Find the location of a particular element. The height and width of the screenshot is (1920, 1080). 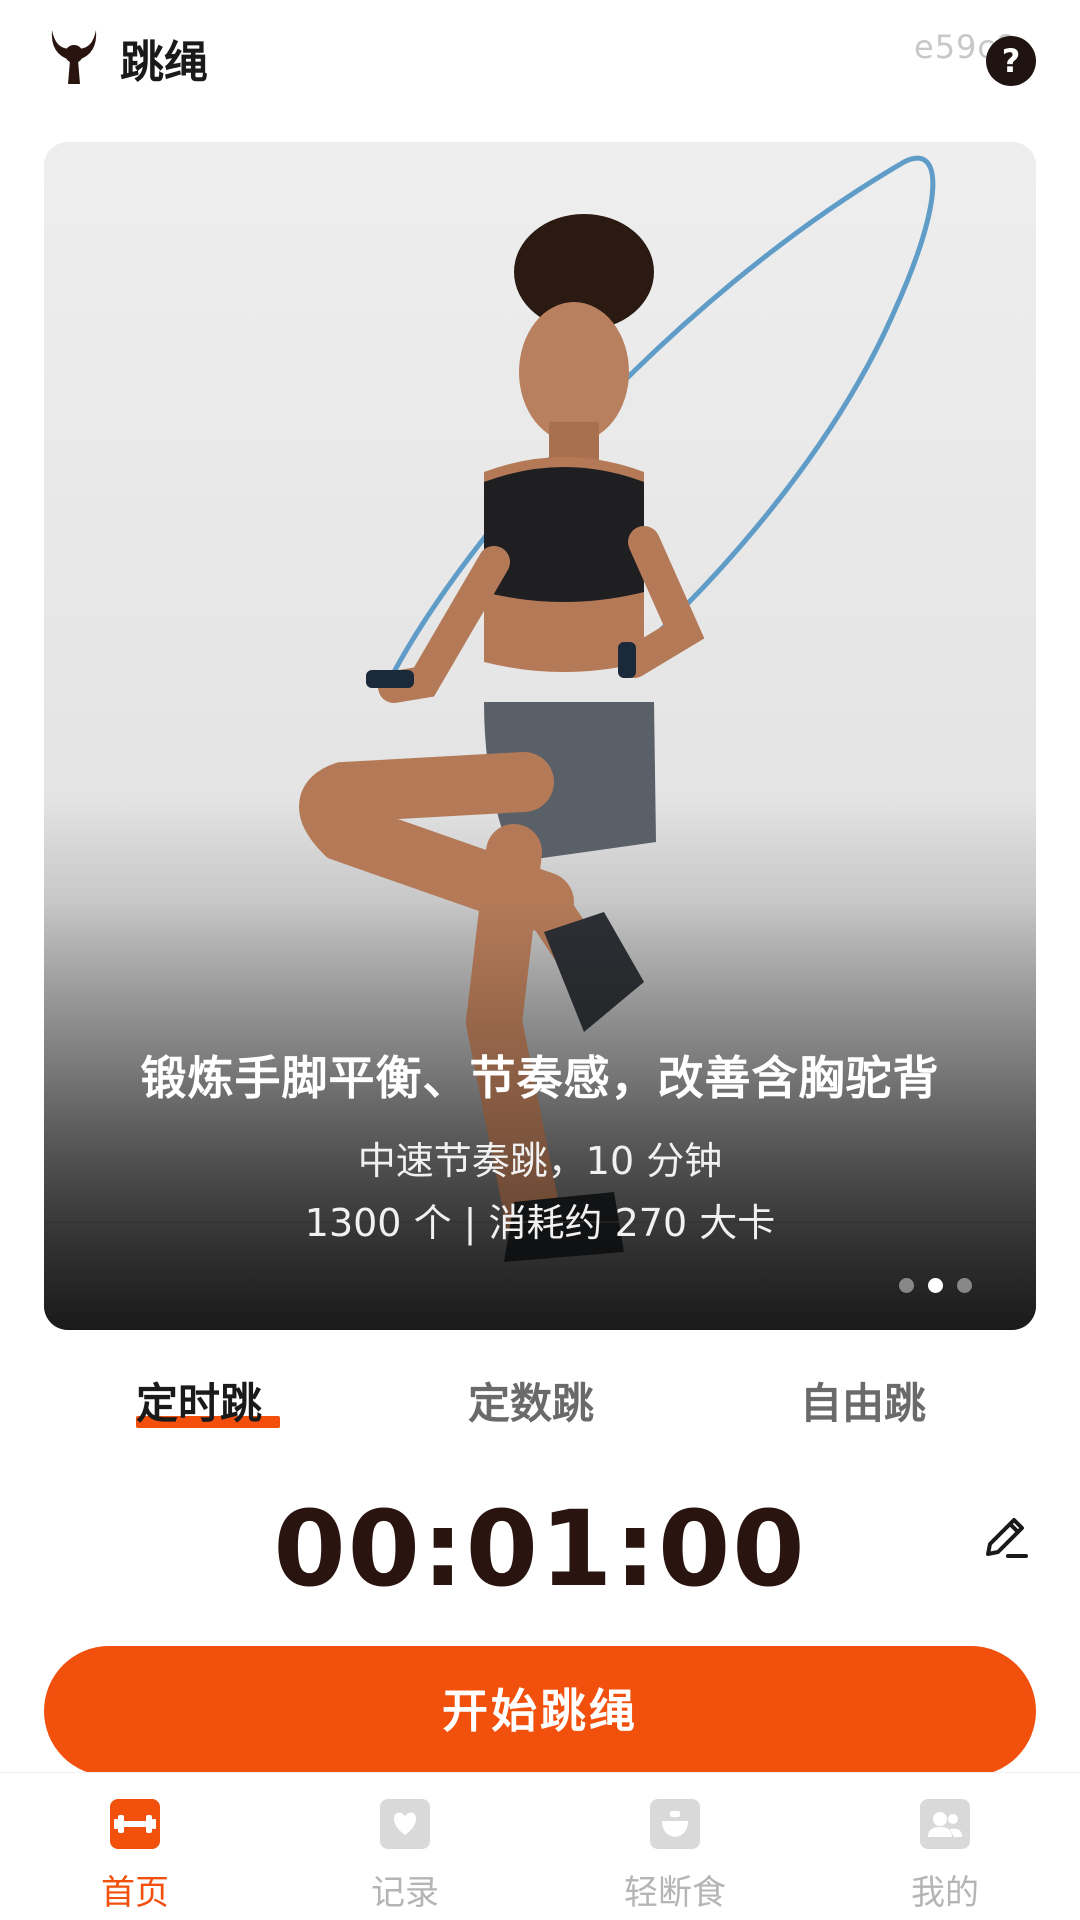

banner-title: 锻炼手脚平衡、节奏感，改善含胸驼背 is located at coordinates (540, 1078).